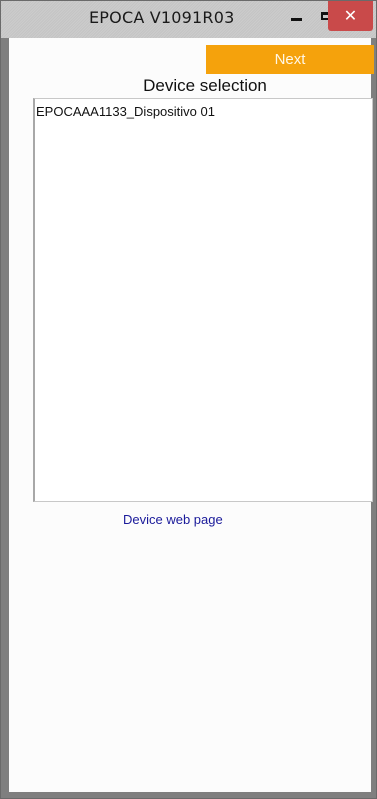 Image resolution: width=377 pixels, height=799 pixels. I want to click on close-button: ✕, so click(350, 16).